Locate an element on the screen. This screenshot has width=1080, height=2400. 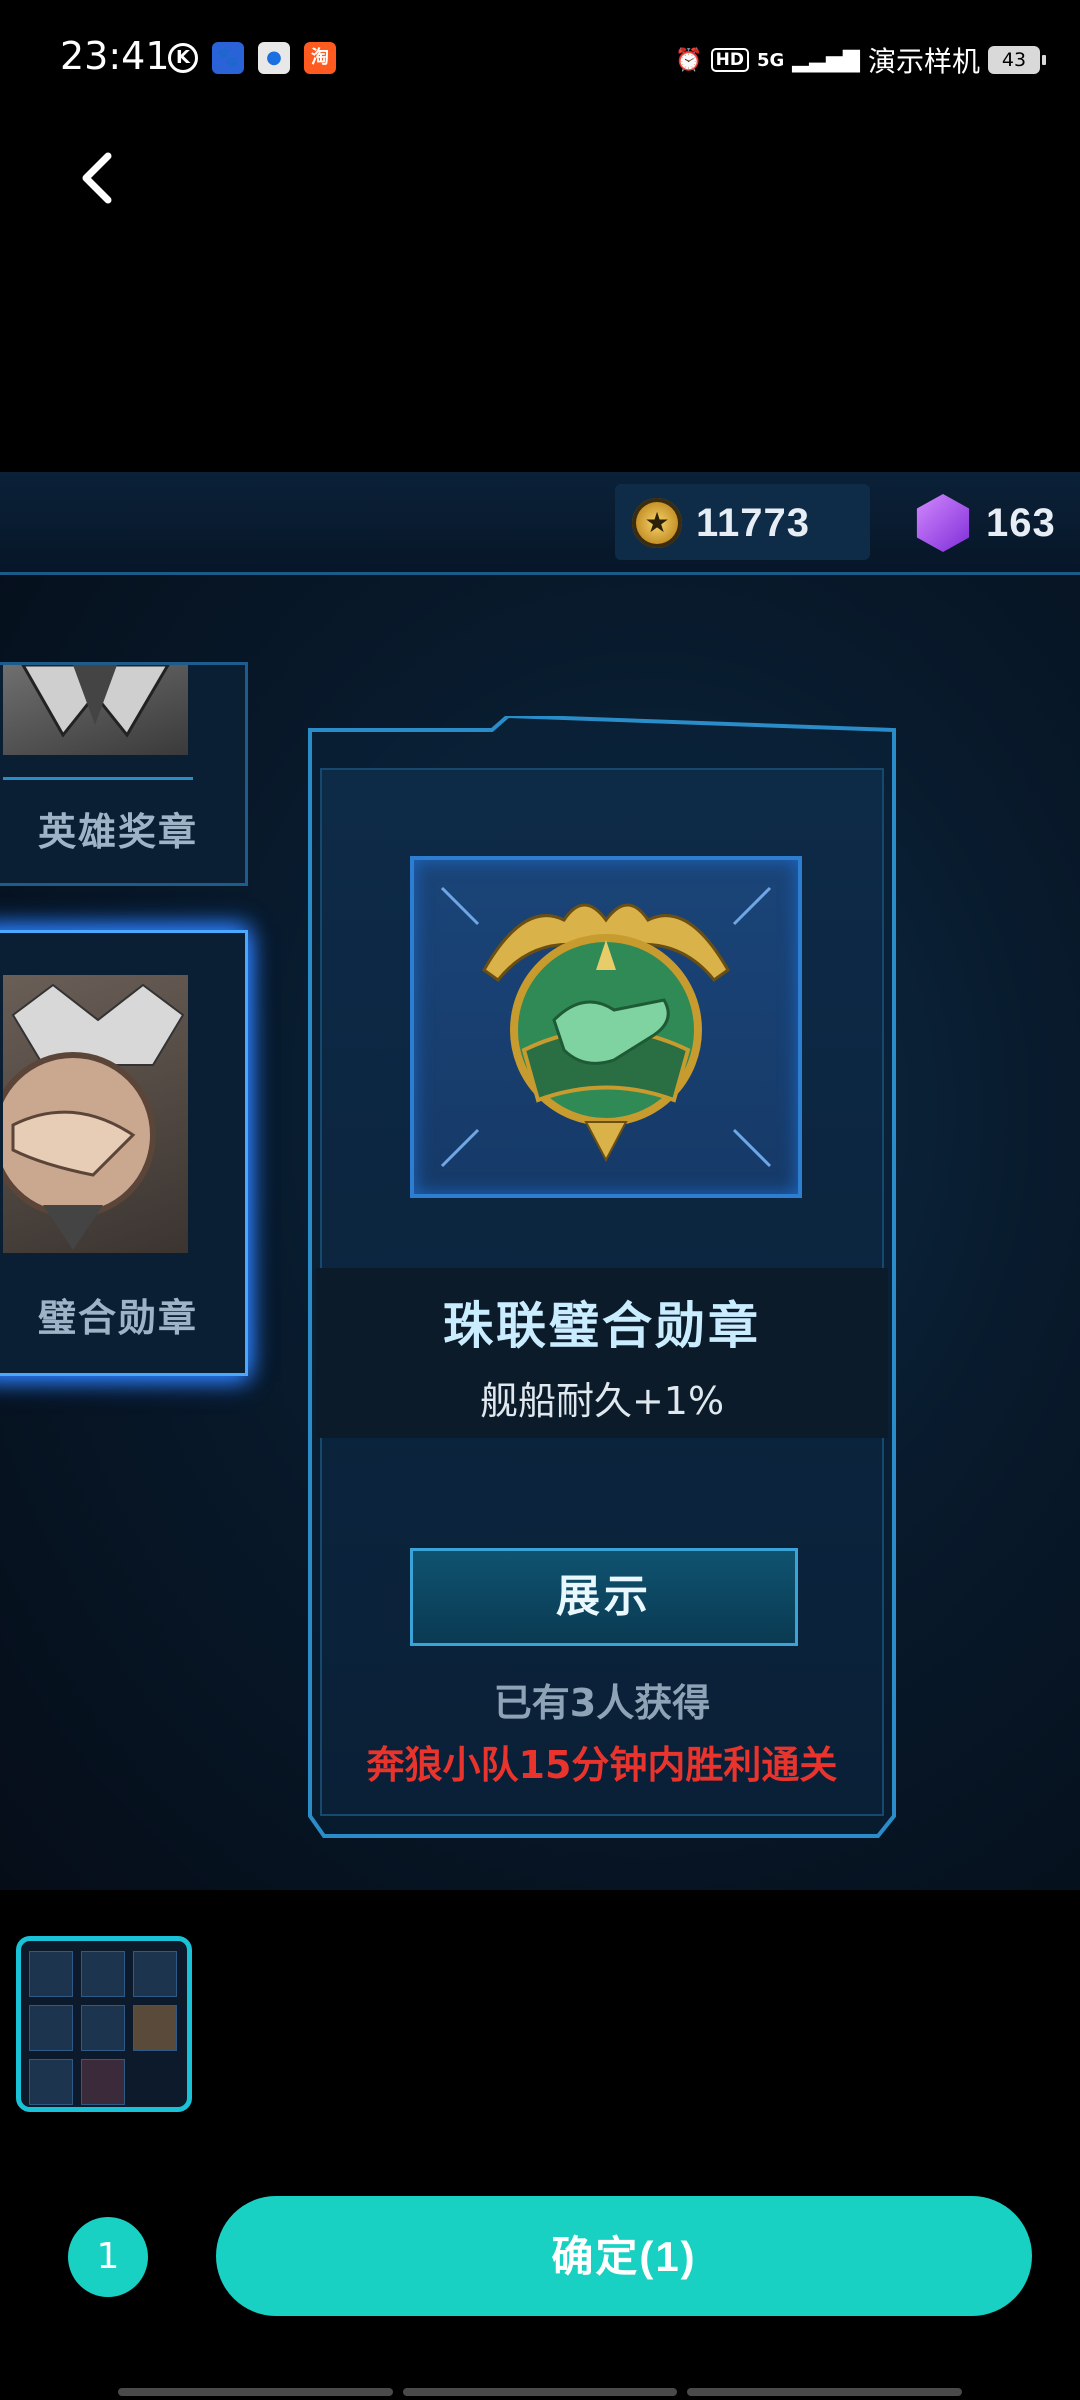
status-bar: 23:41 K 🐾 ● 淘 ⏰ HD 5G ▂▃▅▇ 演示样机 43 is located at coordinates (540, 60).